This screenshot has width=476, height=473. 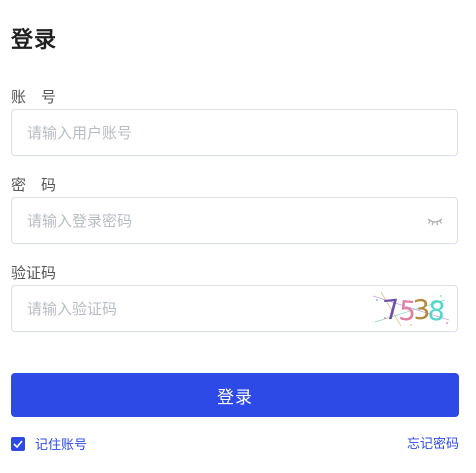 I want to click on account-field, so click(x=234, y=132).